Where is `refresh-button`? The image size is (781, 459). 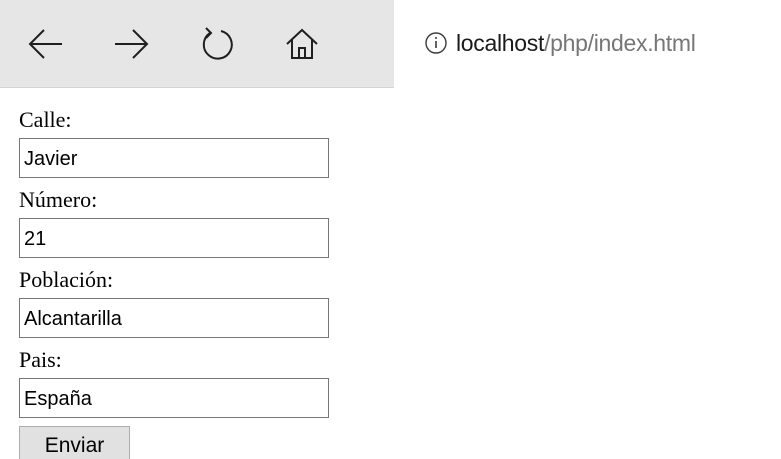 refresh-button is located at coordinates (217, 44).